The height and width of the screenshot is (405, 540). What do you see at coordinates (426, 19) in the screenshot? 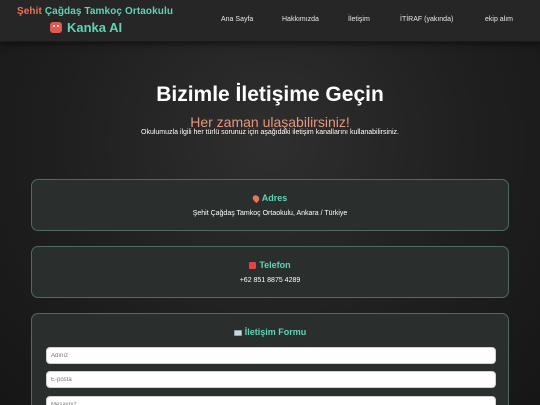
I see `nav-confession: İTİRAF (yakında)` at bounding box center [426, 19].